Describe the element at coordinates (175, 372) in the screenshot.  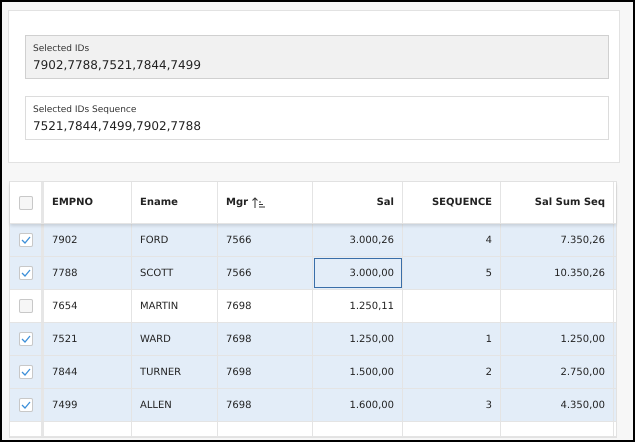
I see `table-cell: TURNER` at that location.